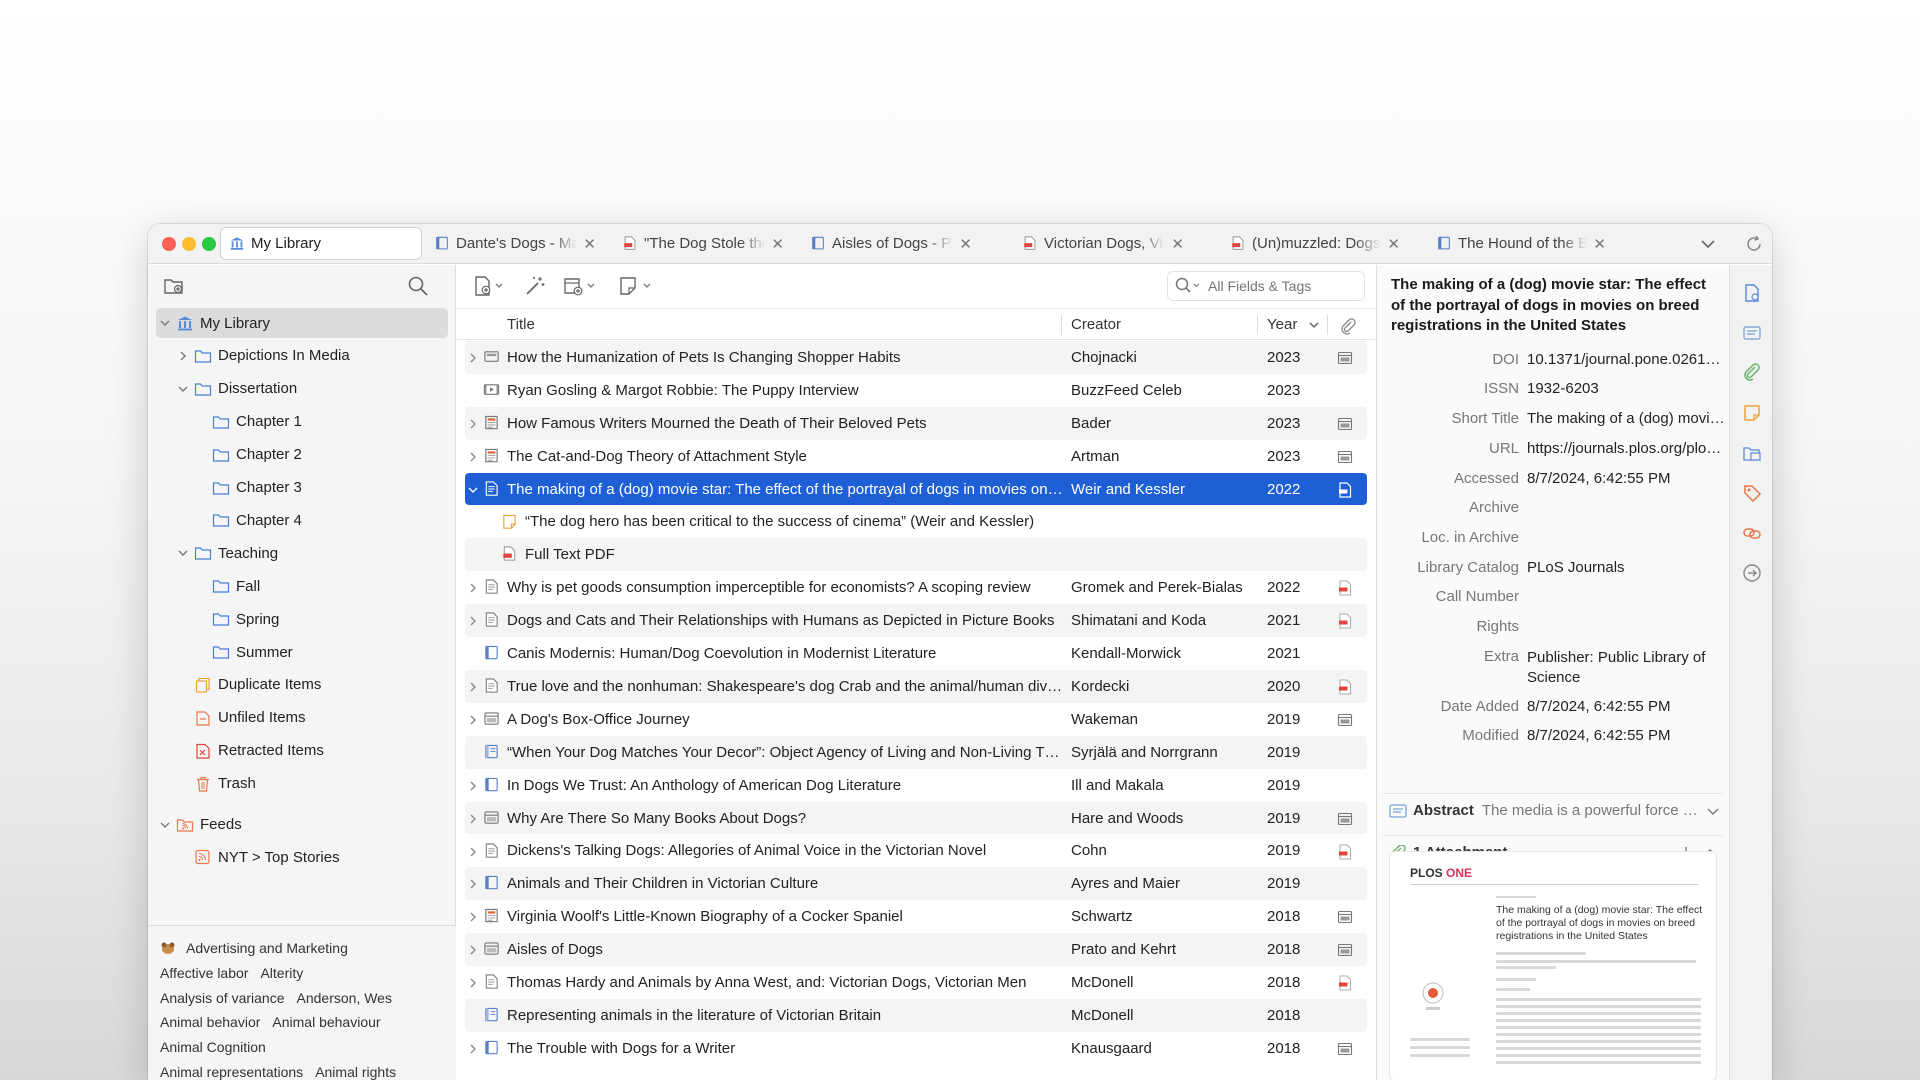  What do you see at coordinates (1626, 418) in the screenshot?
I see `field-value: The making of a (dog) movie star` at bounding box center [1626, 418].